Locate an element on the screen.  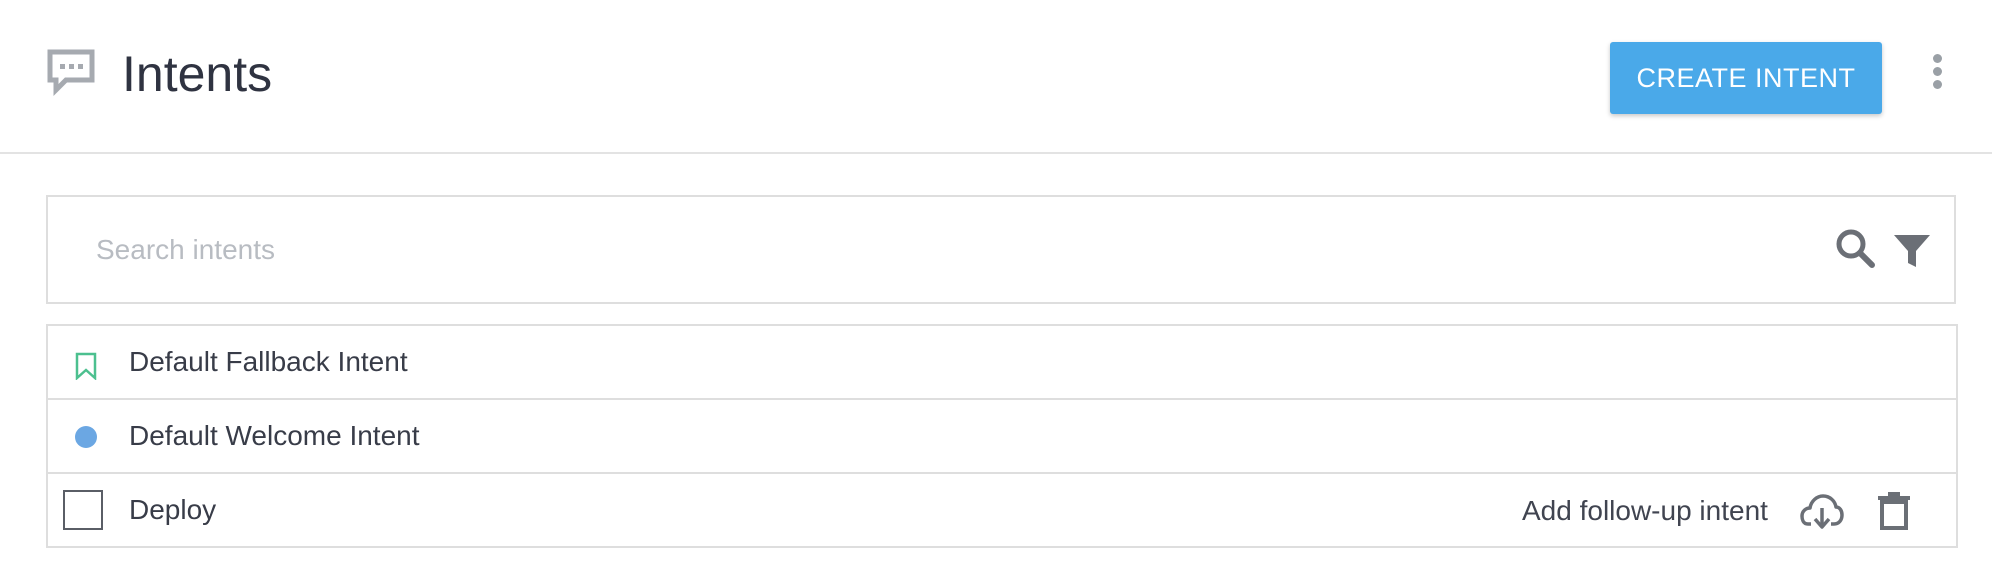
intent-name: Deploy is located at coordinates (172, 510).